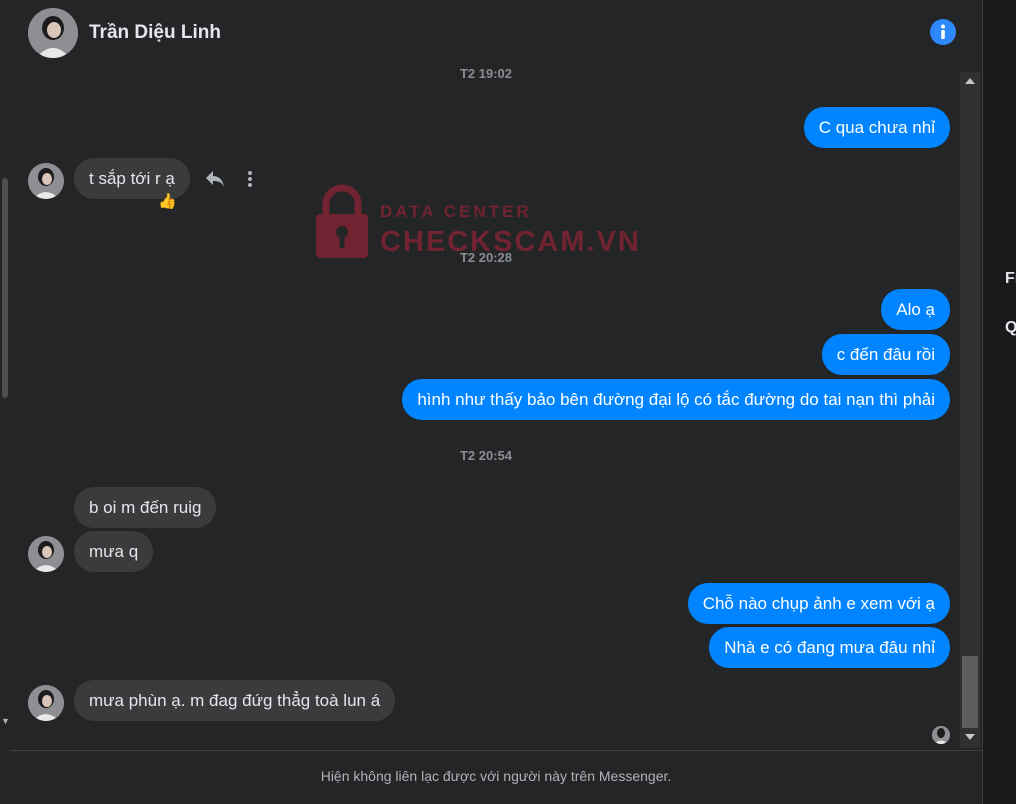 This screenshot has width=1016, height=804. What do you see at coordinates (1010, 328) in the screenshot?
I see `right-panel-text: Q` at bounding box center [1010, 328].